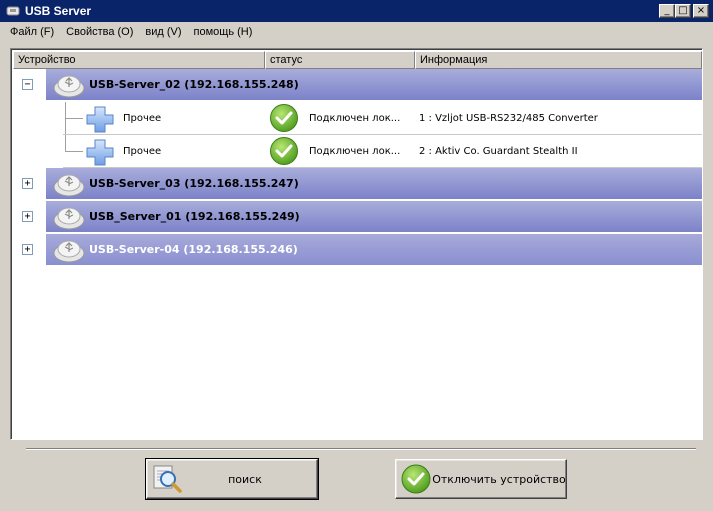 Image resolution: width=713 pixels, height=511 pixels. What do you see at coordinates (357, 184) in the screenshot?
I see `server-row: + USB-Server_03 (192.168.155.247)` at bounding box center [357, 184].